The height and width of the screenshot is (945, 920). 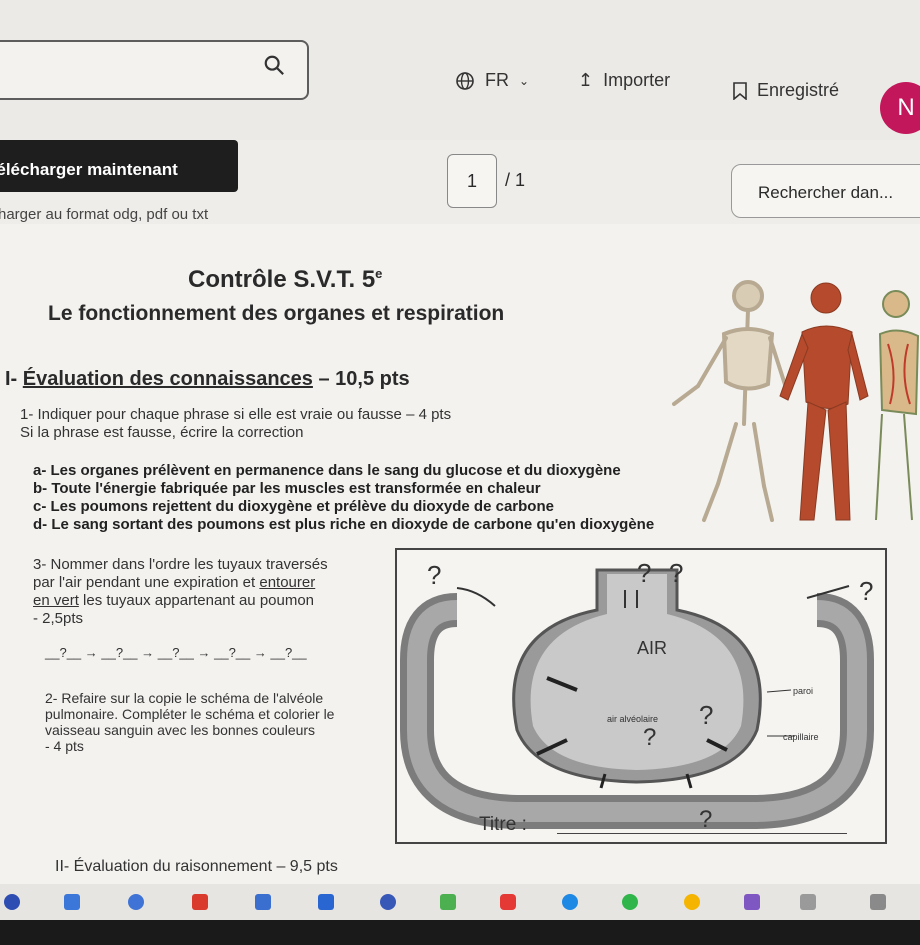 I want to click on label-air: AIR, so click(x=652, y=648).